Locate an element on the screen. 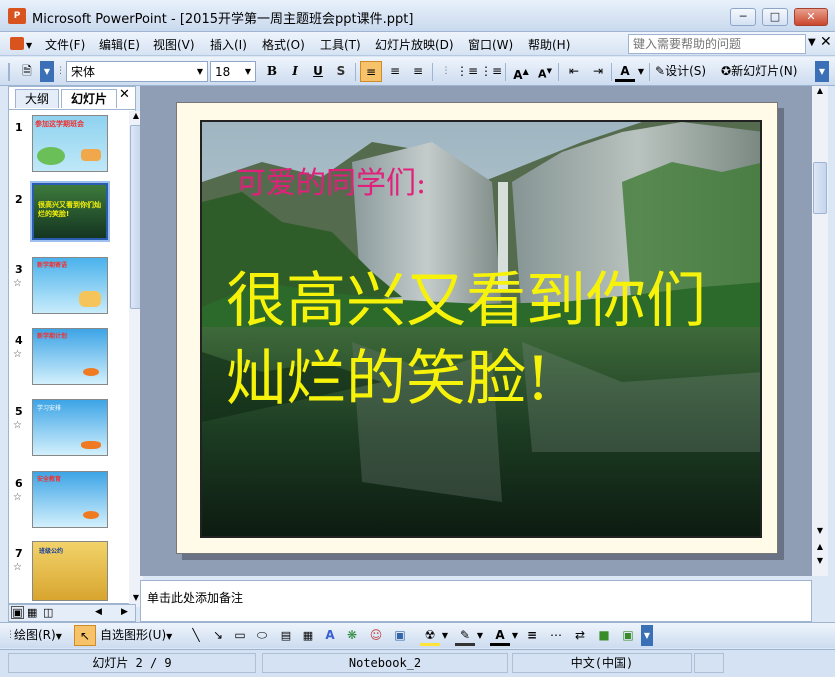 This screenshot has width=835, height=677. align-right-button: ≡ is located at coordinates (418, 71).